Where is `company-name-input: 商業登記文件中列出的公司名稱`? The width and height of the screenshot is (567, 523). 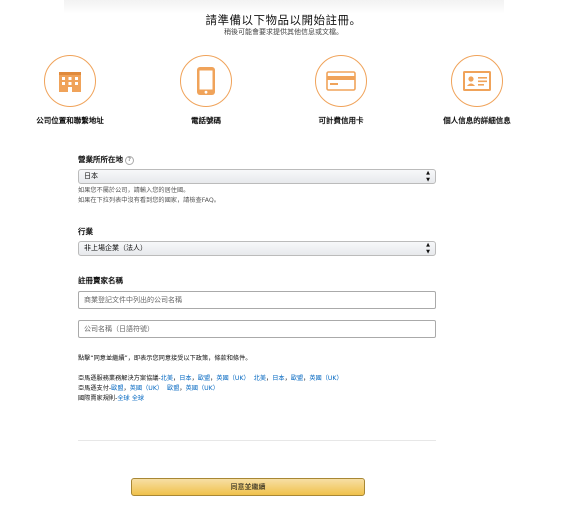 company-name-input: 商業登記文件中列出的公司名稱 is located at coordinates (257, 300).